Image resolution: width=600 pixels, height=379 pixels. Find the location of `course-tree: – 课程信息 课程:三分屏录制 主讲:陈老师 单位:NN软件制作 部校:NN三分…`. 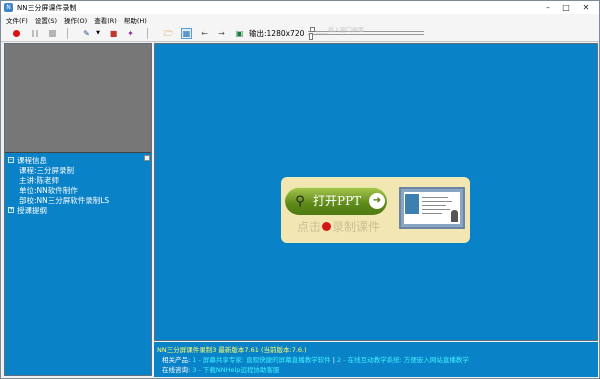

course-tree: – 课程信息 课程:三分屏录制 主讲:陈老师 单位:NN软件制作 部校:NN三分… is located at coordinates (78, 264).